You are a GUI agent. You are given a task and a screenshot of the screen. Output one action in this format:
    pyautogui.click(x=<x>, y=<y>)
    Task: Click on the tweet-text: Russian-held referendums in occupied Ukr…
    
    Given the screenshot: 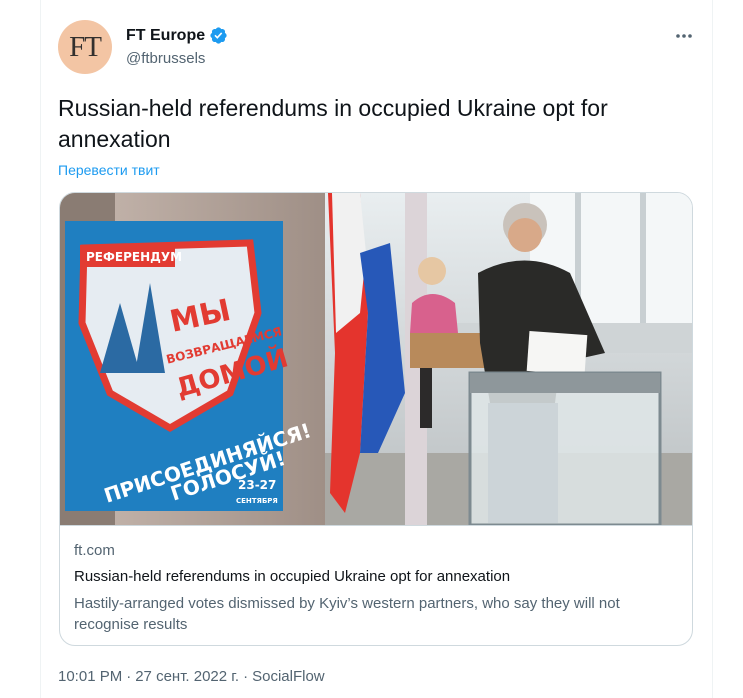 What is the action you would take?
    pyautogui.click(x=333, y=123)
    